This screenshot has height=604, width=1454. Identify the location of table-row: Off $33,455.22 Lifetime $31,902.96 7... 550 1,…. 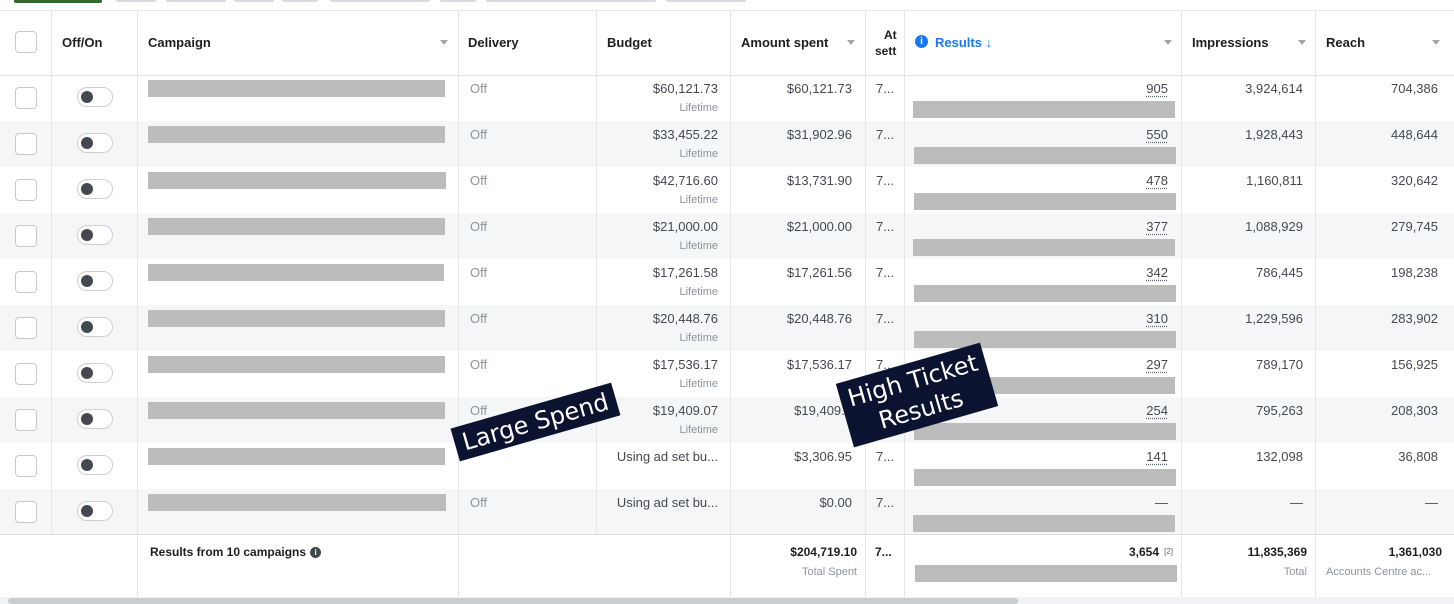
(727, 144).